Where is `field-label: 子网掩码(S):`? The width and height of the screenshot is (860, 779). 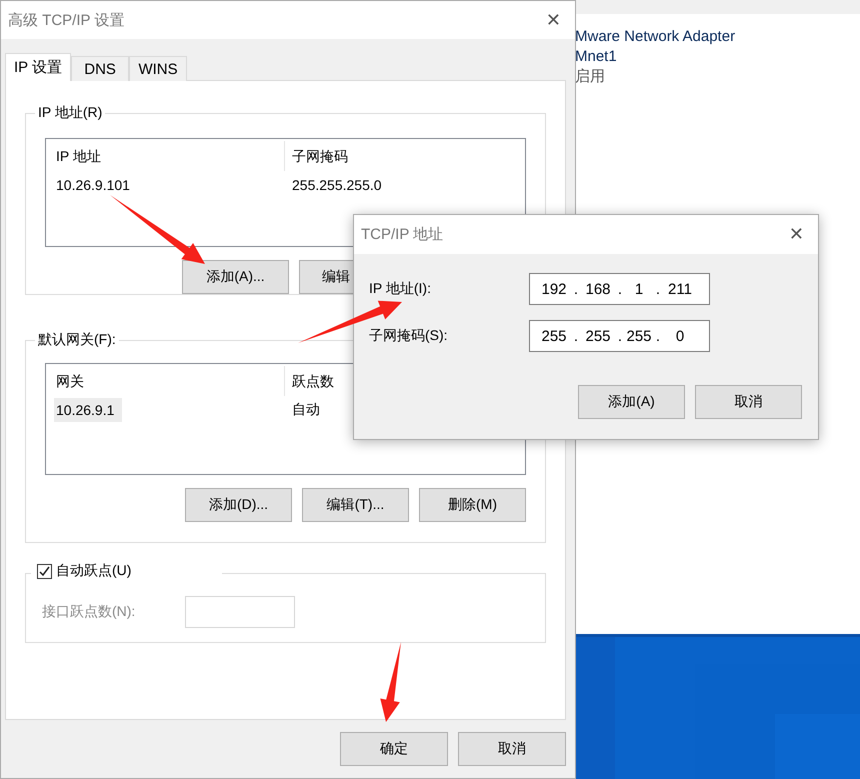 field-label: 子网掩码(S): is located at coordinates (409, 336).